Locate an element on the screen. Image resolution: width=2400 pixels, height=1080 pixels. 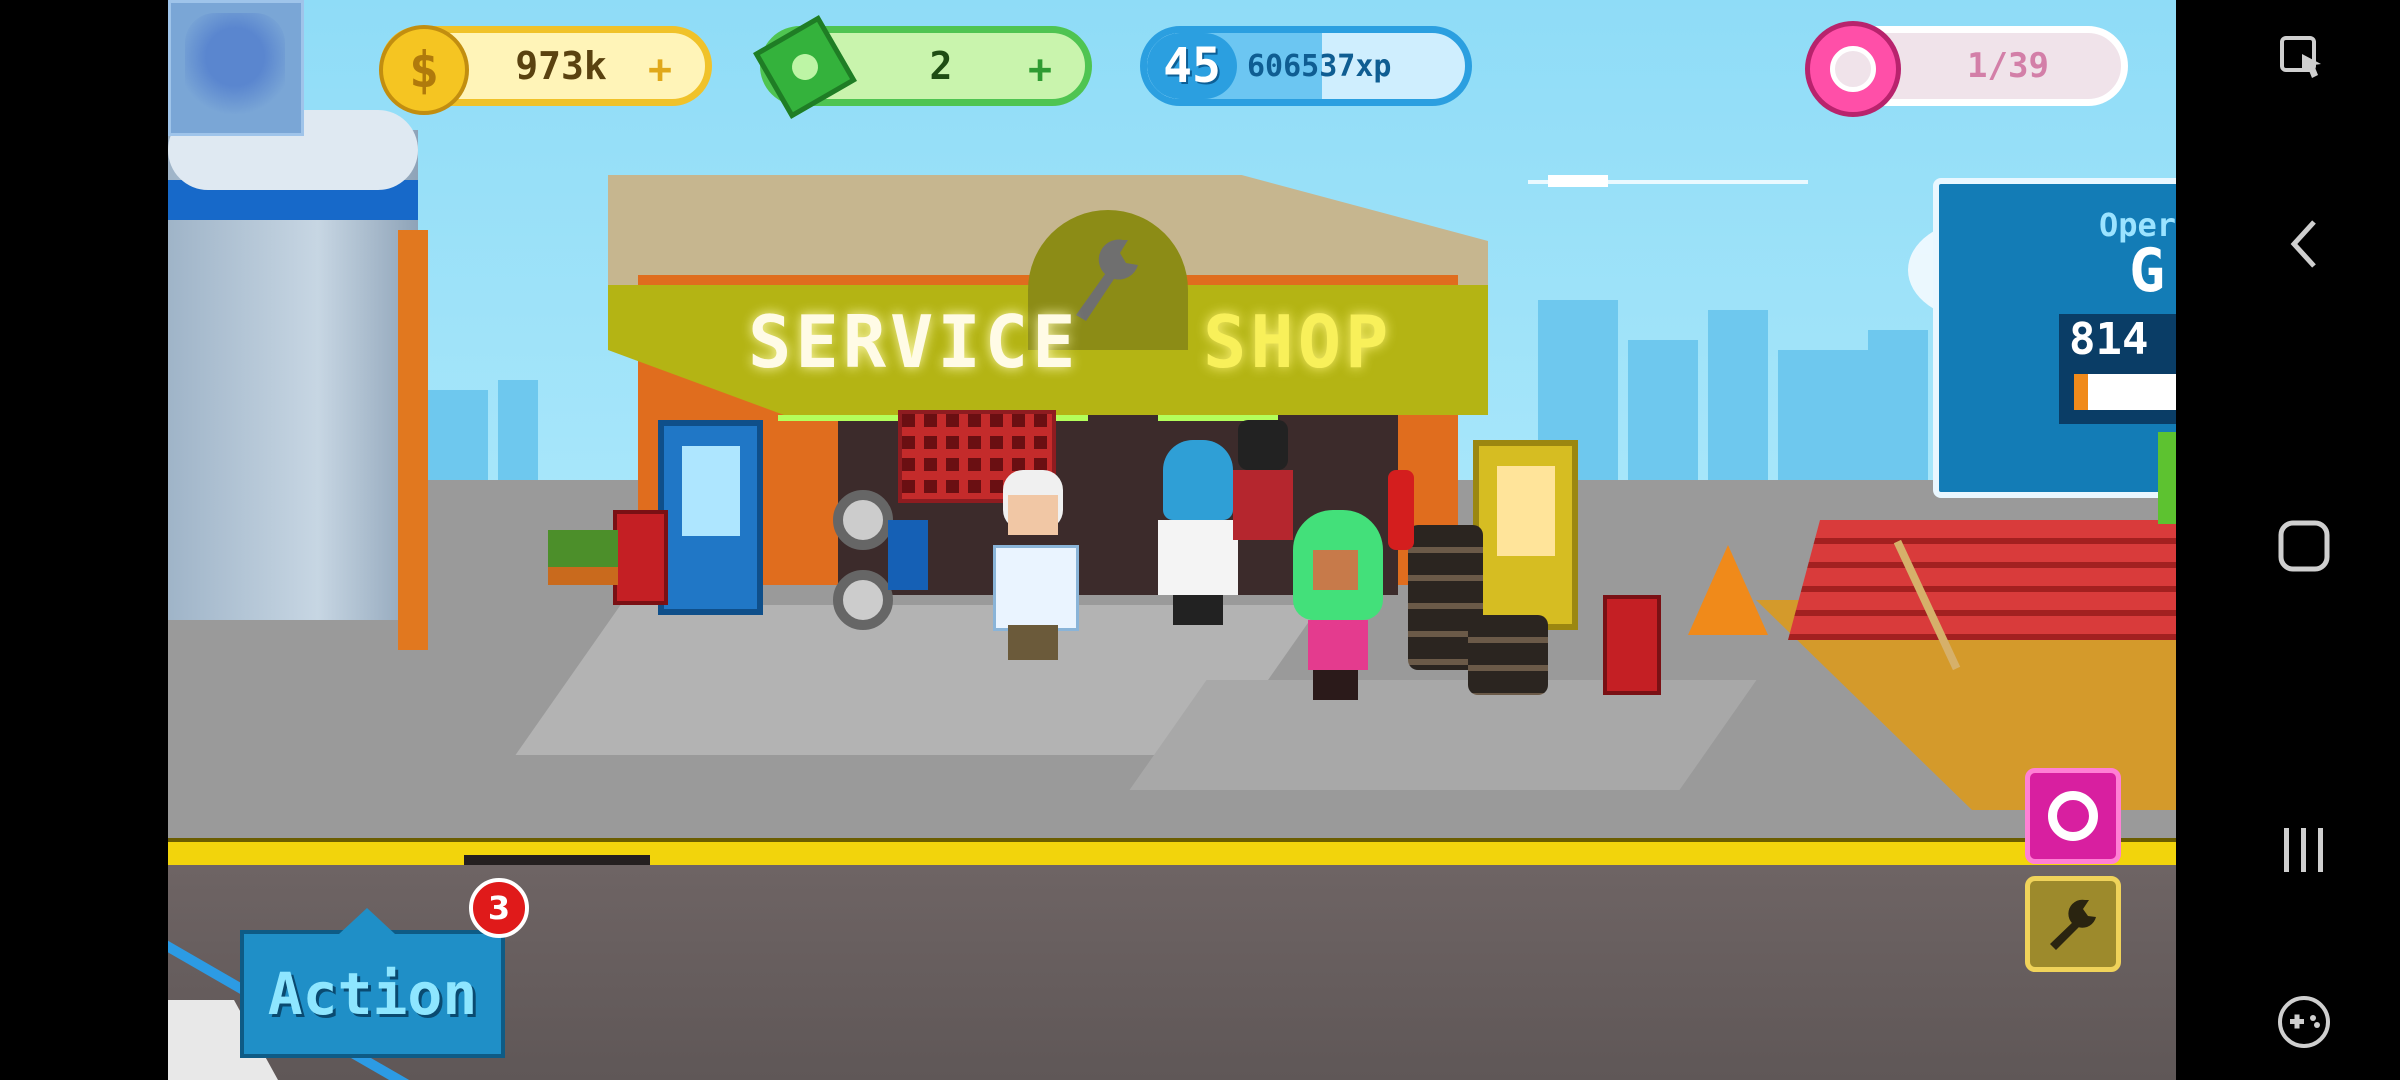
plant-box is located at coordinates (583, 557).